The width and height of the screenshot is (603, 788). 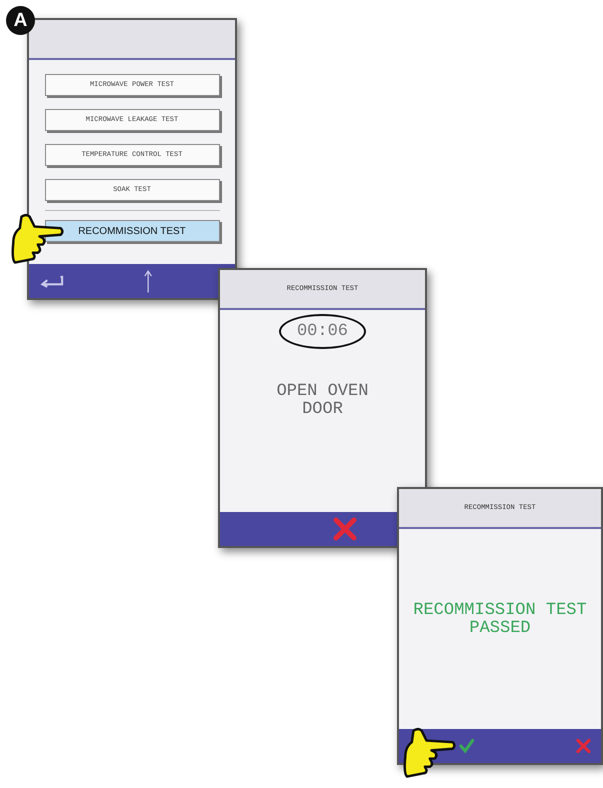 What do you see at coordinates (500, 620) in the screenshot?
I see `result-message: RECOMMISSION TEST PASSED` at bounding box center [500, 620].